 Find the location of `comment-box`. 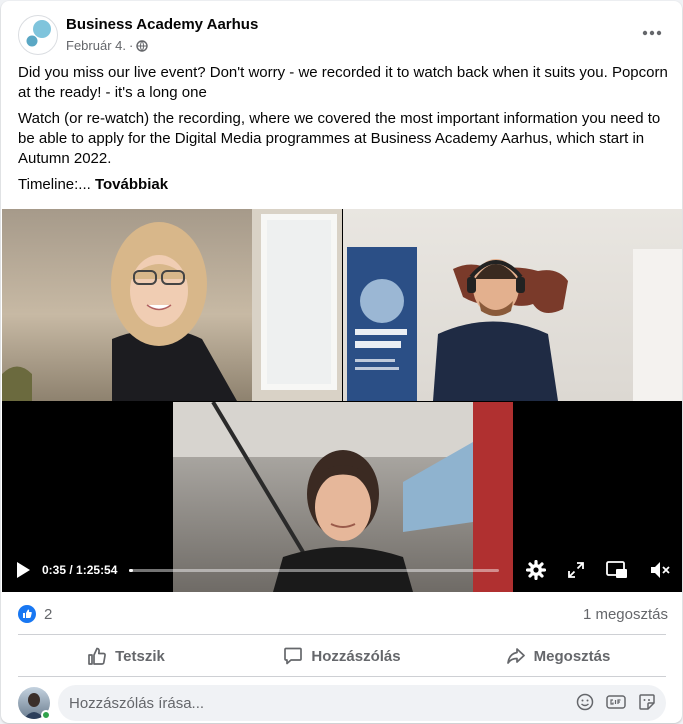

comment-box is located at coordinates (362, 703).